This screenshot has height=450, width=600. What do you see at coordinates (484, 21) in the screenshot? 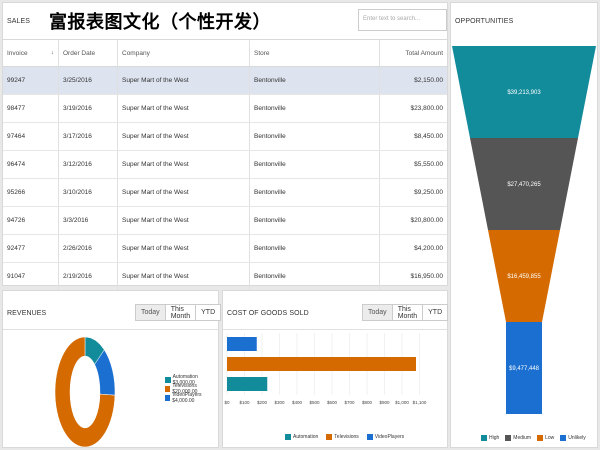
I see `opportunities-title: OPPORTUNITIES` at bounding box center [484, 21].